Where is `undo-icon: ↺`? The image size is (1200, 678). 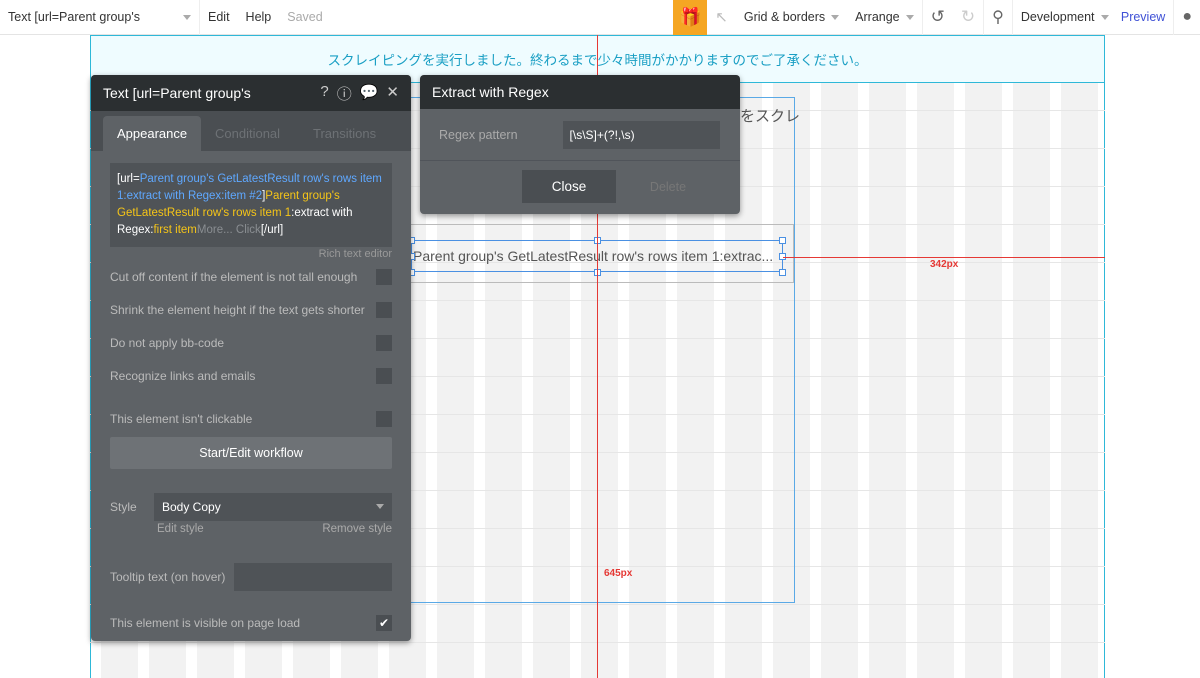 undo-icon: ↺ is located at coordinates (938, 17).